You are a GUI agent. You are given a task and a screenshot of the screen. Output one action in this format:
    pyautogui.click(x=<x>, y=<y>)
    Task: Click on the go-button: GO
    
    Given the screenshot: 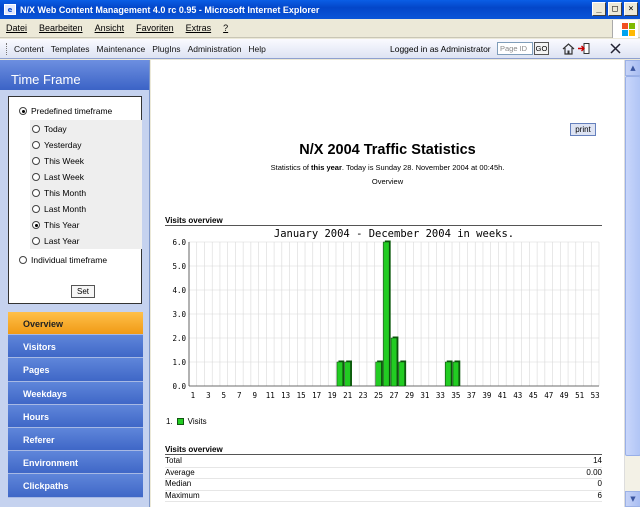 What is the action you would take?
    pyautogui.click(x=541, y=48)
    